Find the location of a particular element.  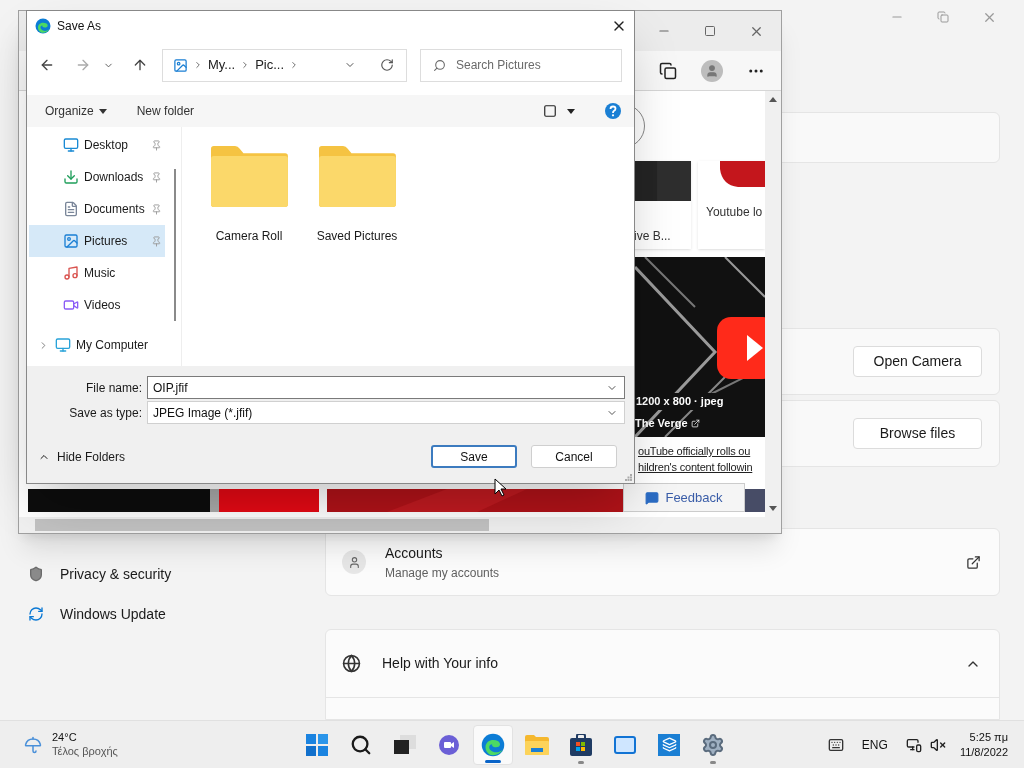

download-icon is located at coordinates (71, 177).